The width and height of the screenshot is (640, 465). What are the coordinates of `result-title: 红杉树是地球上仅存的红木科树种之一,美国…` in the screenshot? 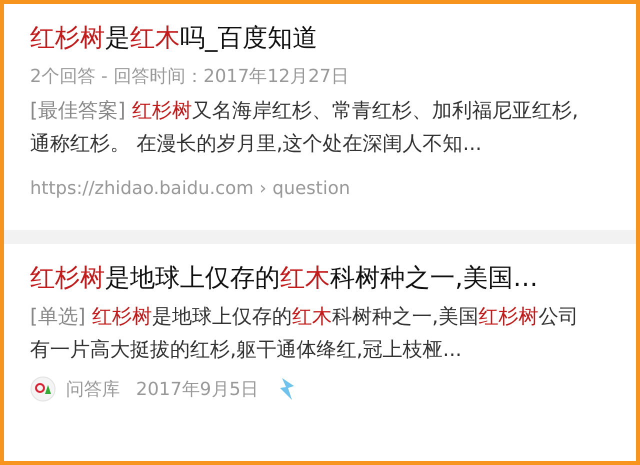 It's located at (320, 278).